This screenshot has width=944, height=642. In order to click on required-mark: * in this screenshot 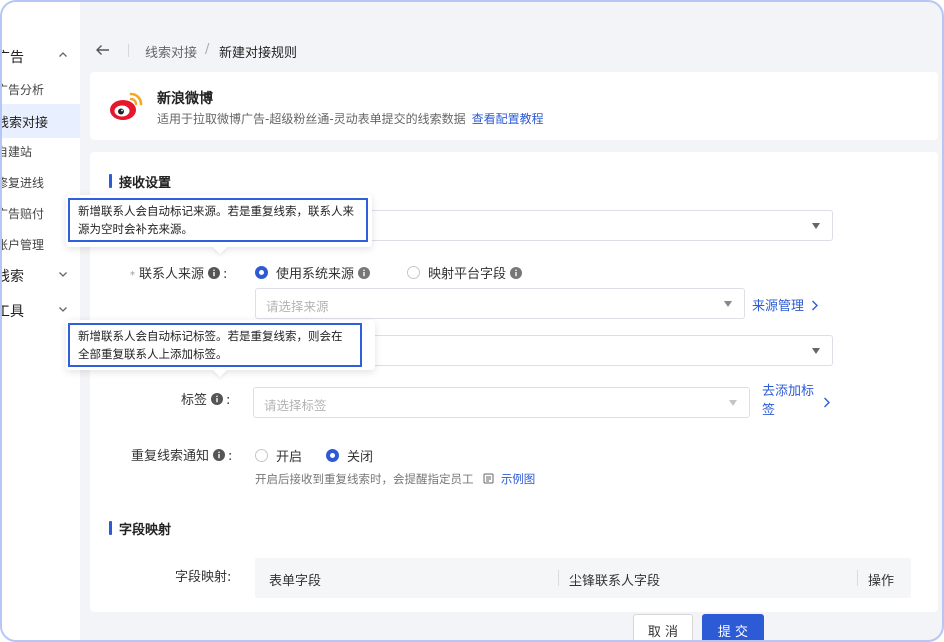, I will do `click(132, 275)`.